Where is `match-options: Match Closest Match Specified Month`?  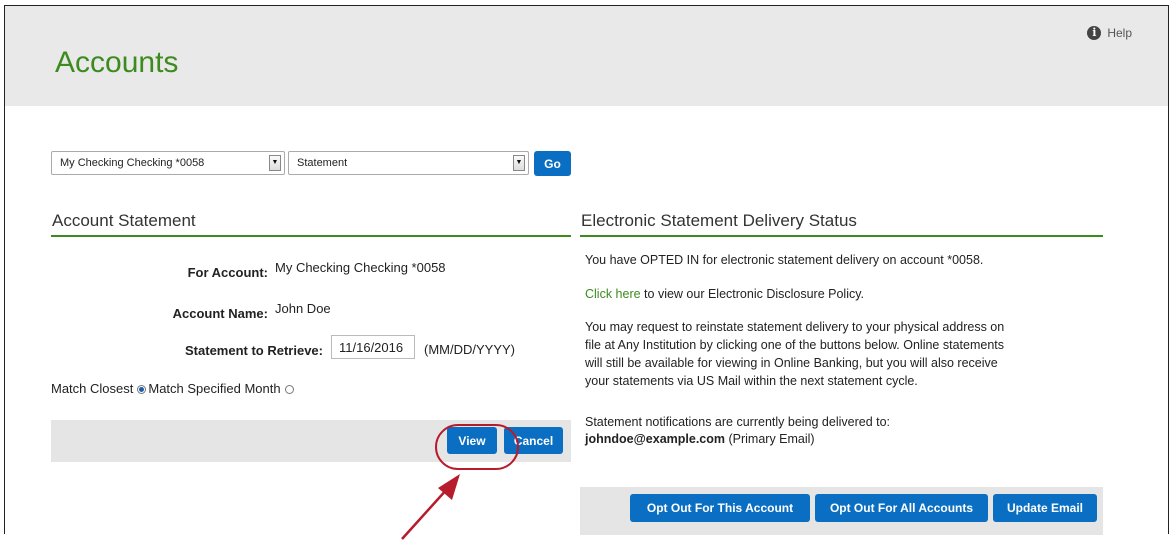
match-options: Match Closest Match Specified Month is located at coordinates (173, 388).